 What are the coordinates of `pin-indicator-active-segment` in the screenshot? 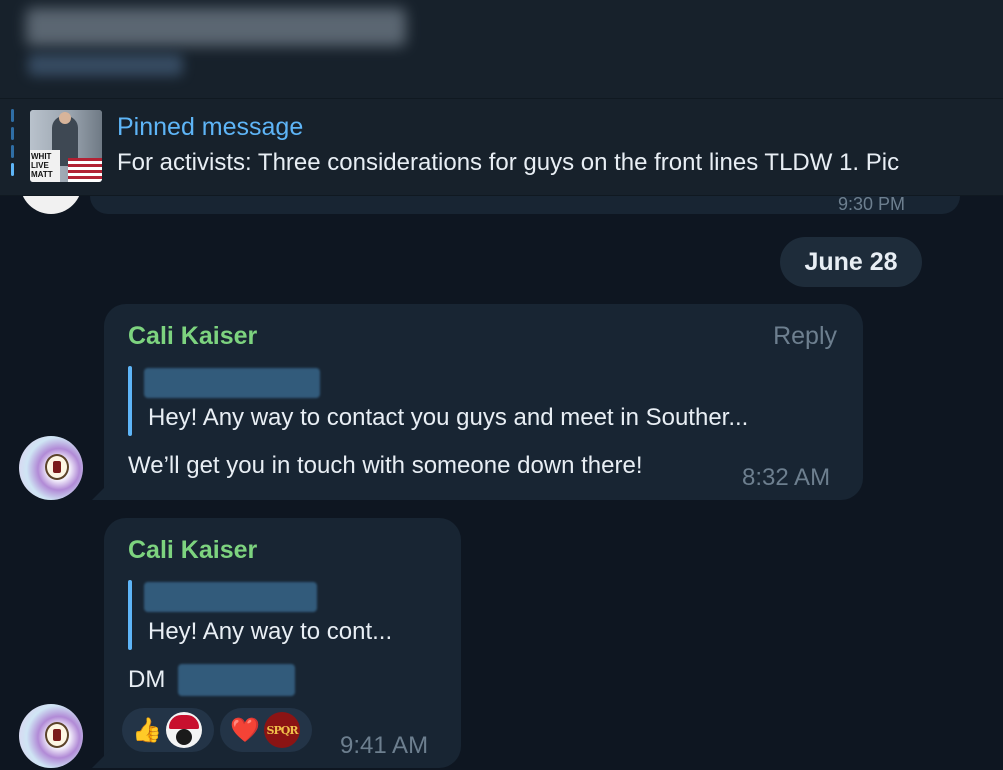 It's located at (12, 169).